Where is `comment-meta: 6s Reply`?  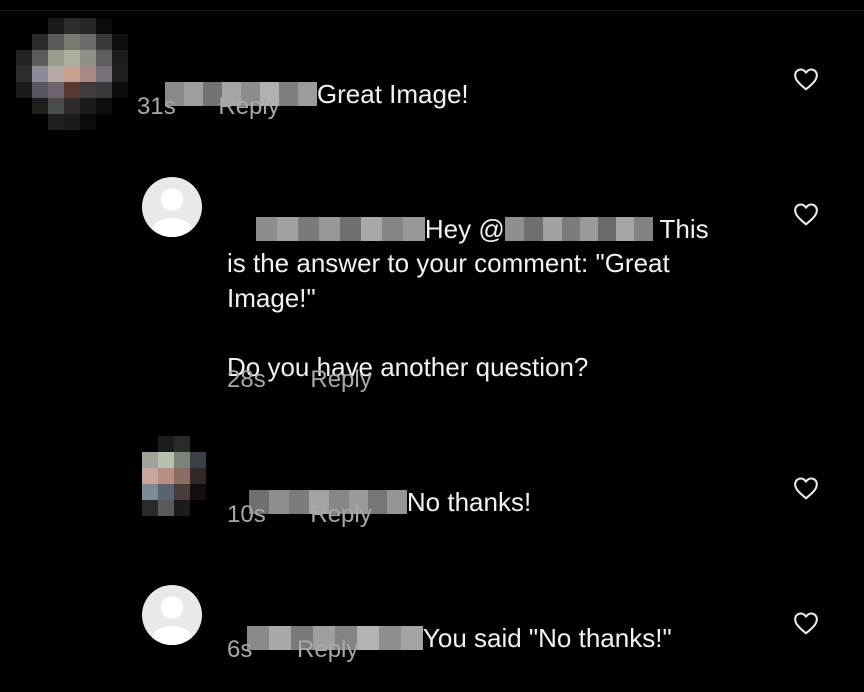
comment-meta: 6s Reply is located at coordinates (292, 650).